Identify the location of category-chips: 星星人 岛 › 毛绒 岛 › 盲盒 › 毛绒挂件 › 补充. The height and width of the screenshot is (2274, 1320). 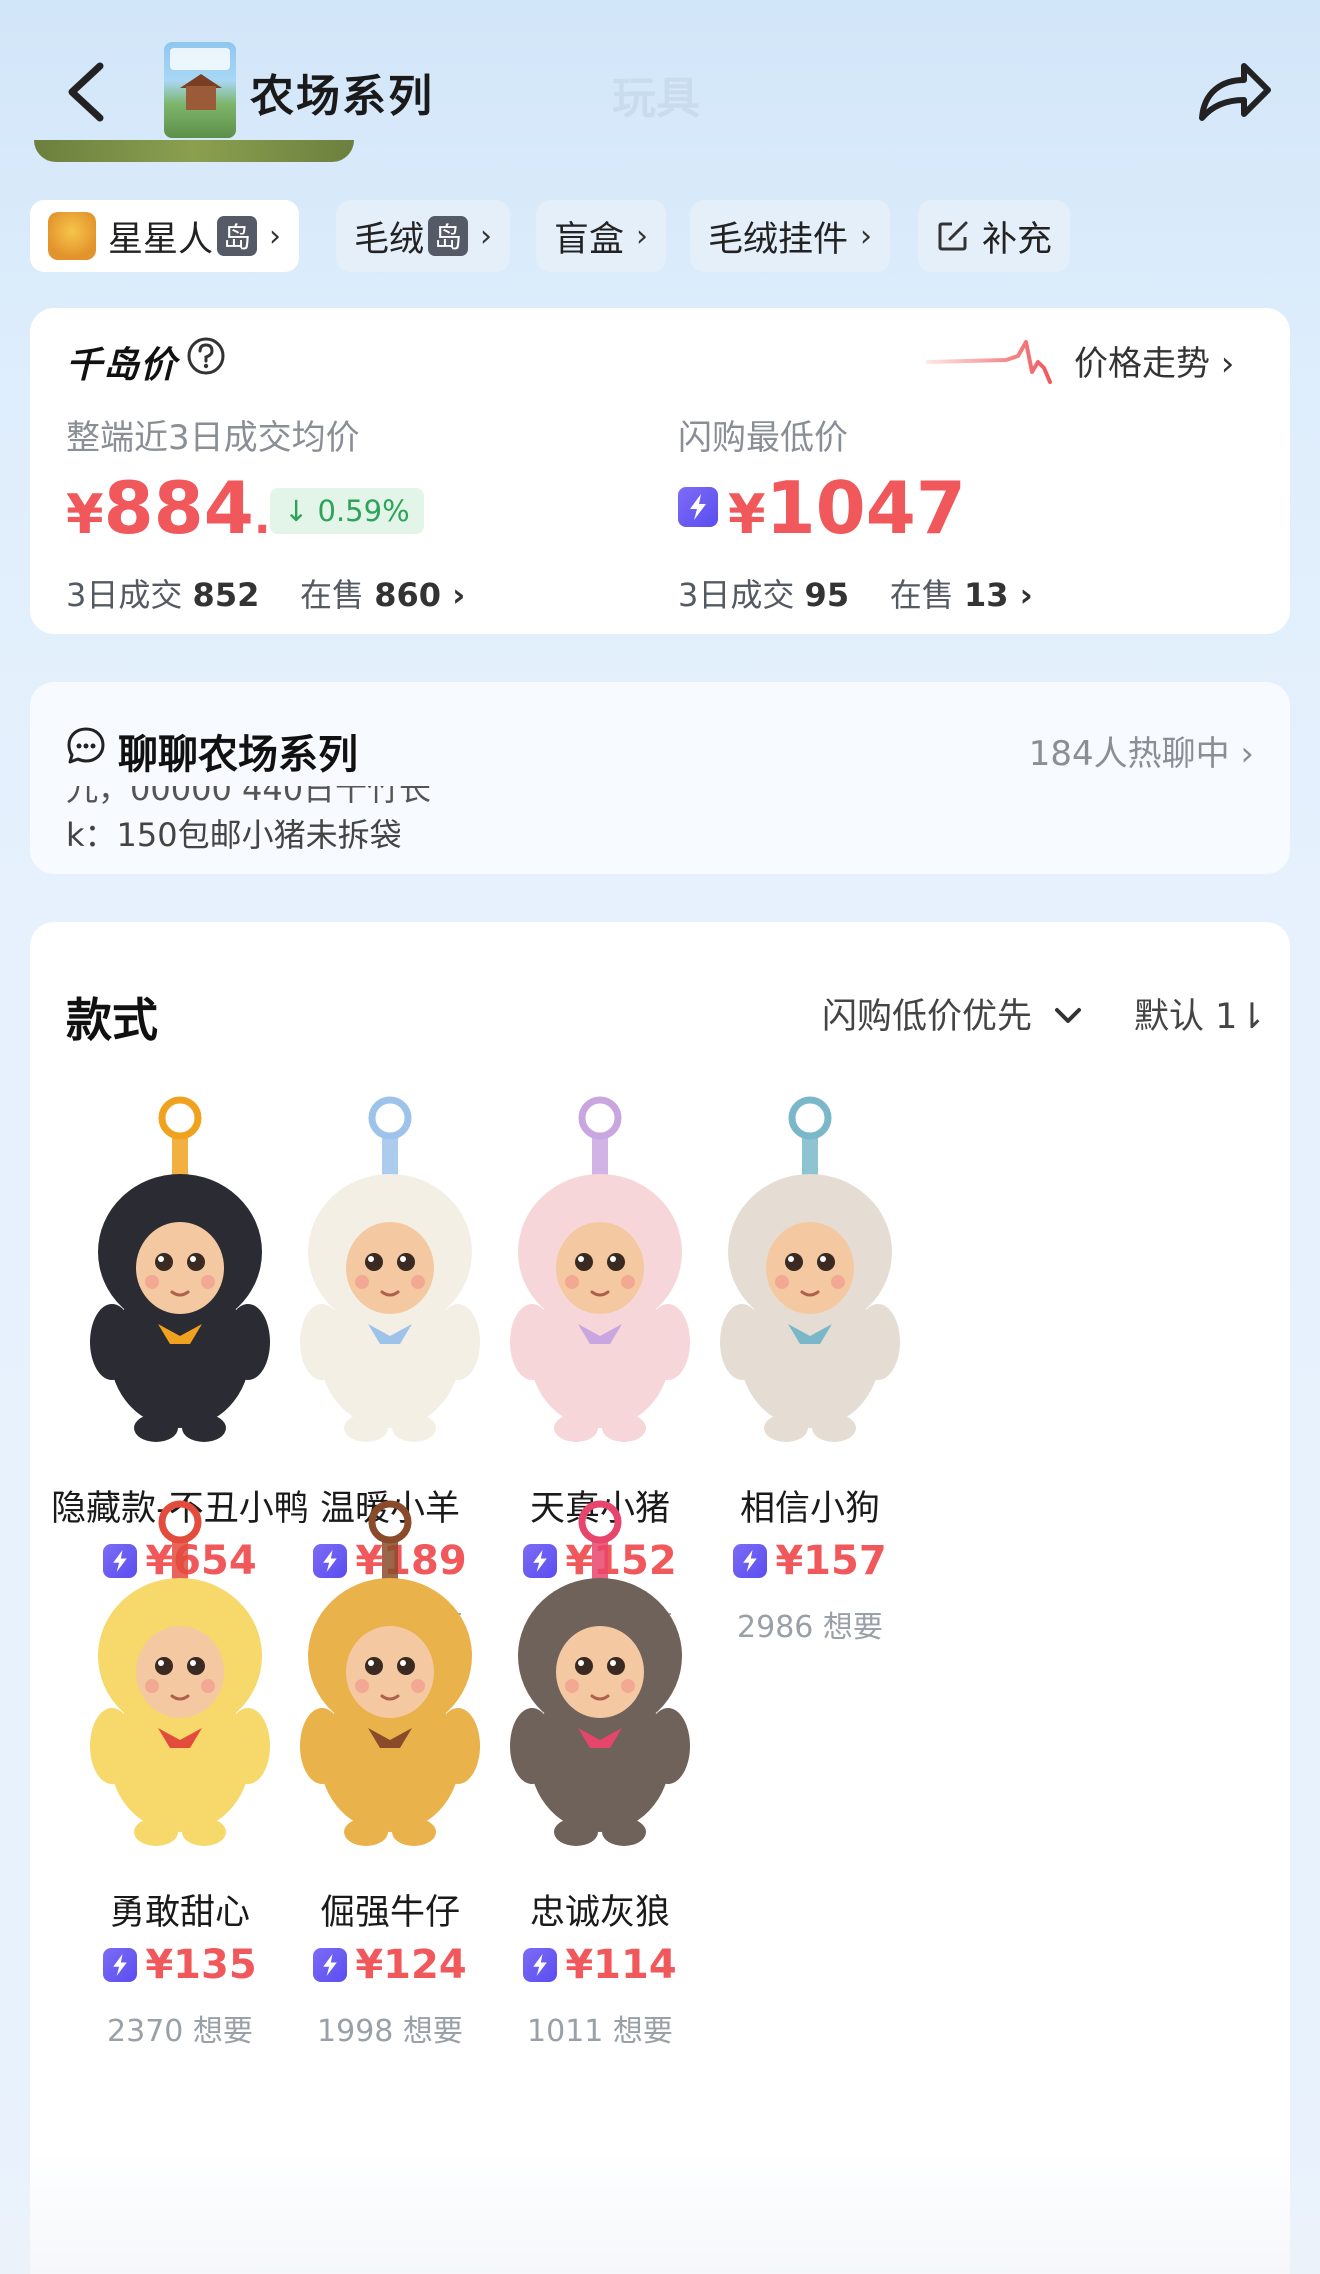
(665, 236).